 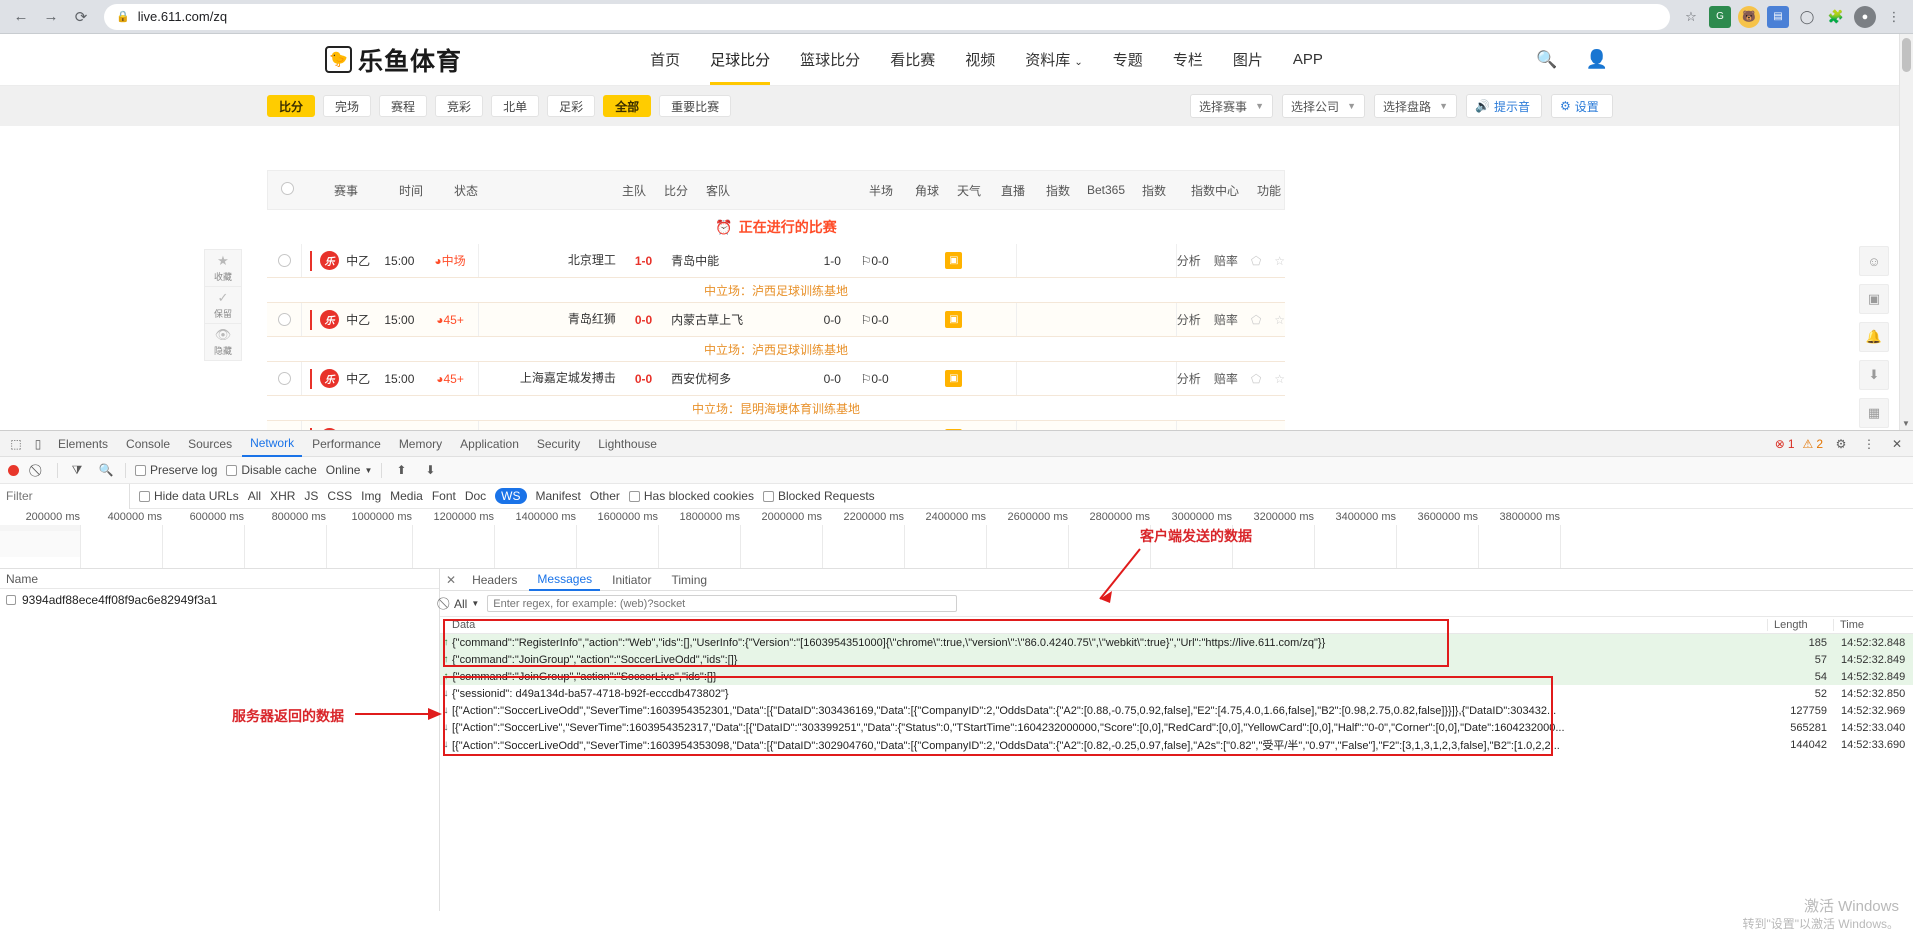 I want to click on away-team: 西安优柯多, so click(x=740, y=378).